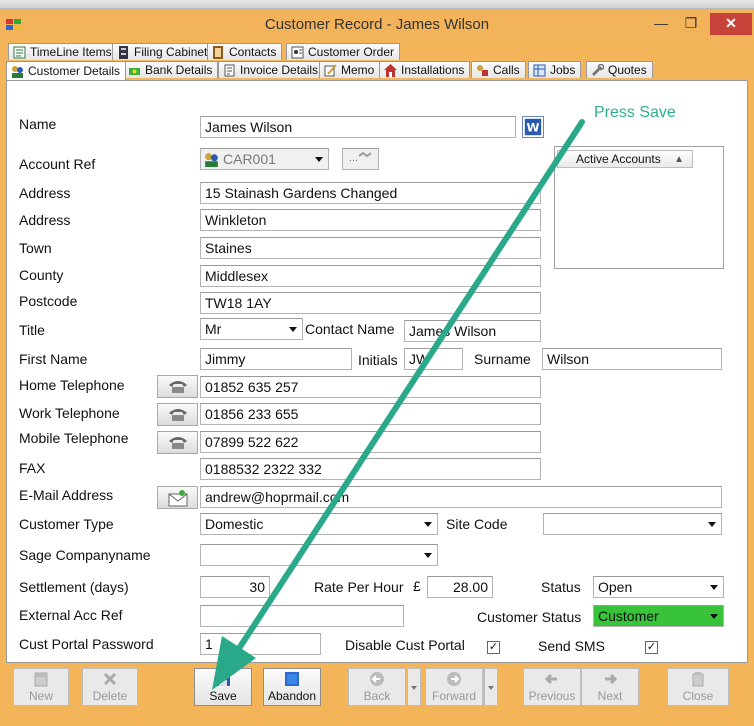 This screenshot has height=726, width=754. What do you see at coordinates (482, 70) in the screenshot?
I see `calls-icon` at bounding box center [482, 70].